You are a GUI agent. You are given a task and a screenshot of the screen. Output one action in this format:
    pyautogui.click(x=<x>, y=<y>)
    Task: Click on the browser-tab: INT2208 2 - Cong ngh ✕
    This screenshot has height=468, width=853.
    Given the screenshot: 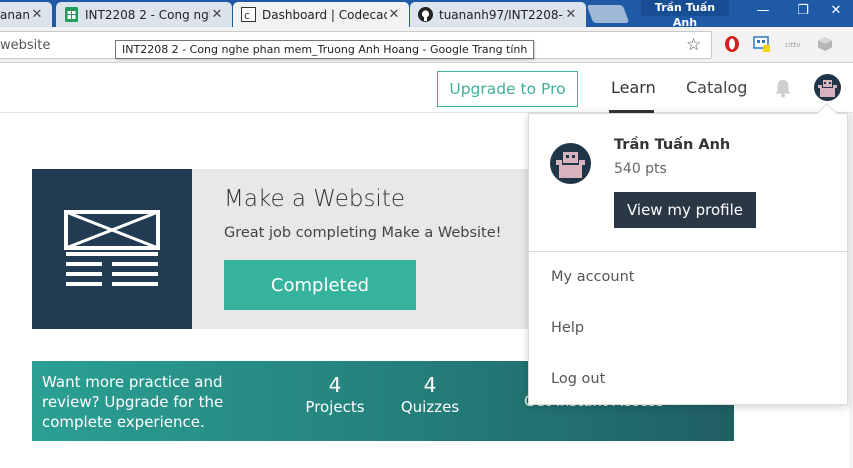 What is the action you would take?
    pyautogui.click(x=144, y=14)
    